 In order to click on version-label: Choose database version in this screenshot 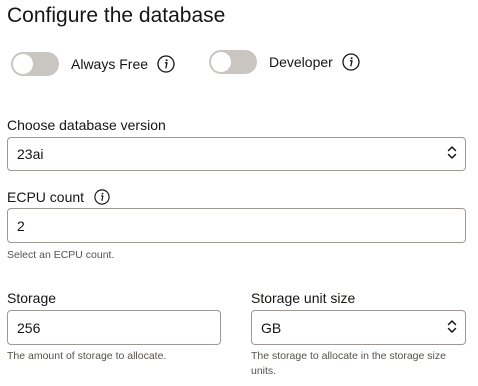, I will do `click(86, 125)`.